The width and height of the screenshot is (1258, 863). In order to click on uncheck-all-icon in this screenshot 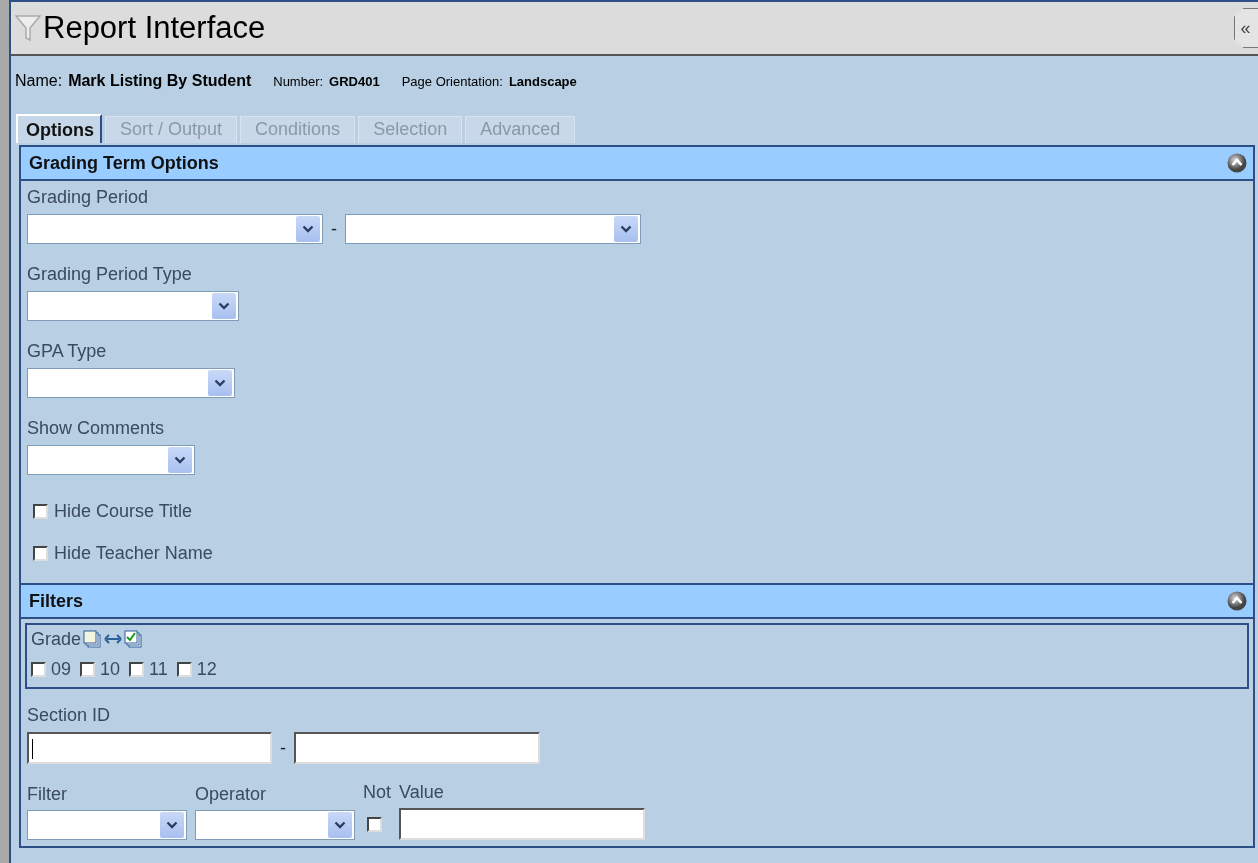, I will do `click(93, 639)`.